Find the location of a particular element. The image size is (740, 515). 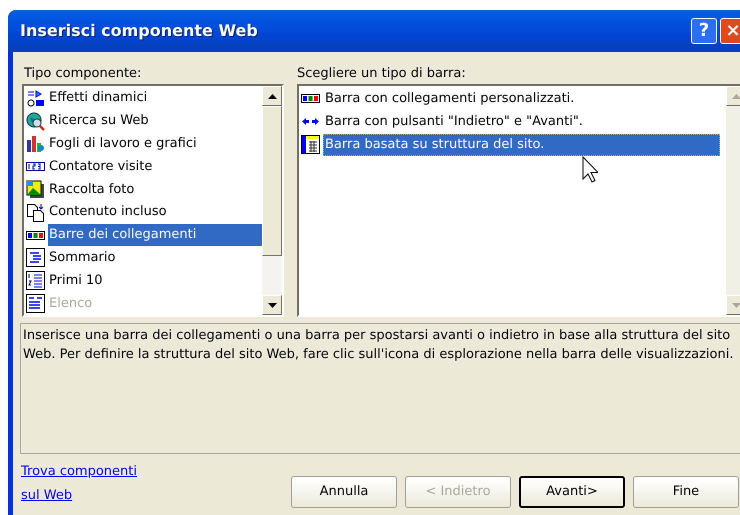

dialog-button: Avanti> is located at coordinates (572, 492).